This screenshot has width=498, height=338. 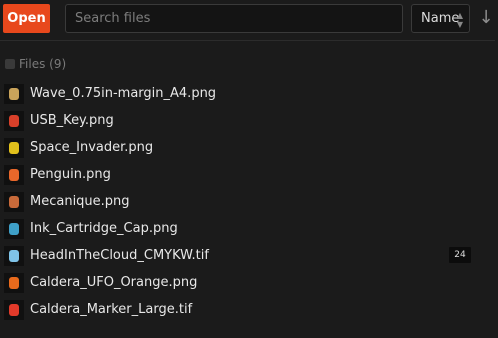 What do you see at coordinates (249, 282) in the screenshot?
I see `file-row: Caldera_UFO_Orange.png` at bounding box center [249, 282].